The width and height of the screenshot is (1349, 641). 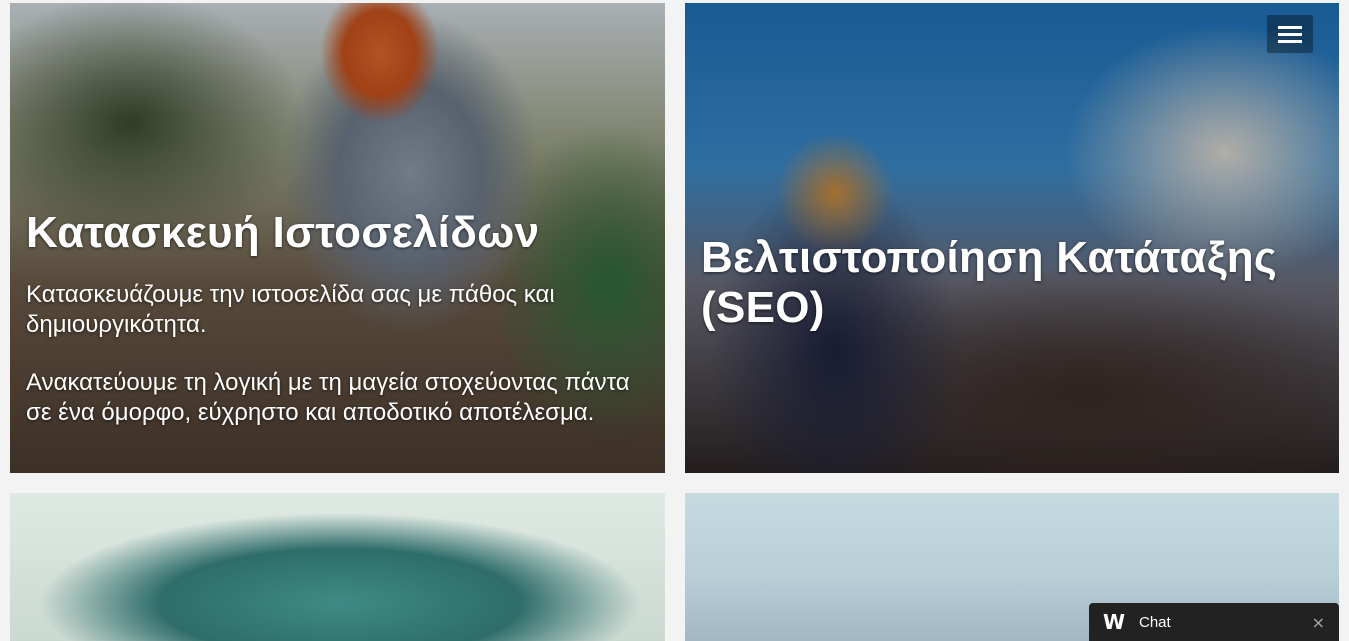 What do you see at coordinates (1114, 622) in the screenshot?
I see `chat-logo: W` at bounding box center [1114, 622].